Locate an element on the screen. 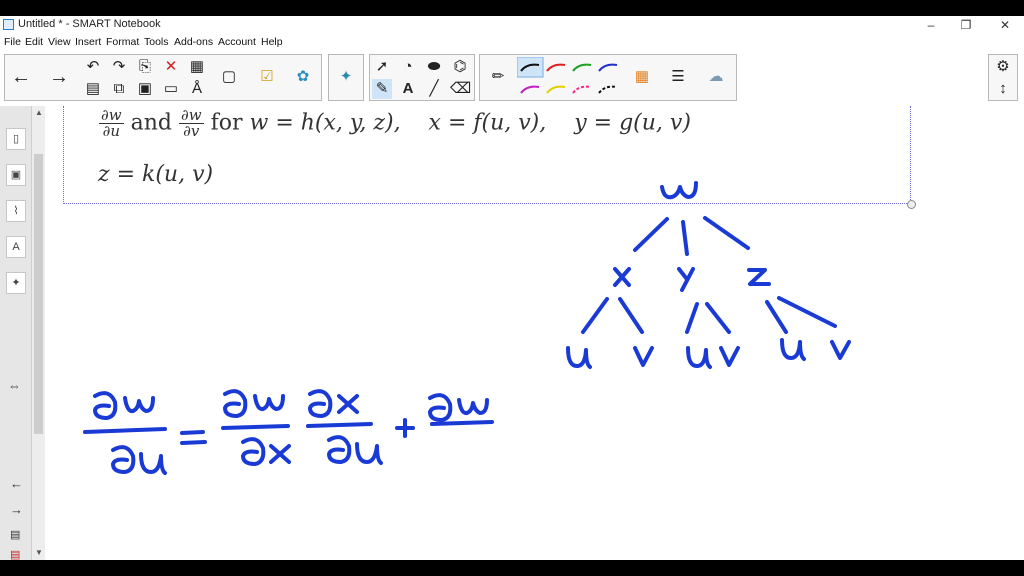 The width and height of the screenshot is (1024, 576). ink-branch-xu is located at coordinates (595, 315).